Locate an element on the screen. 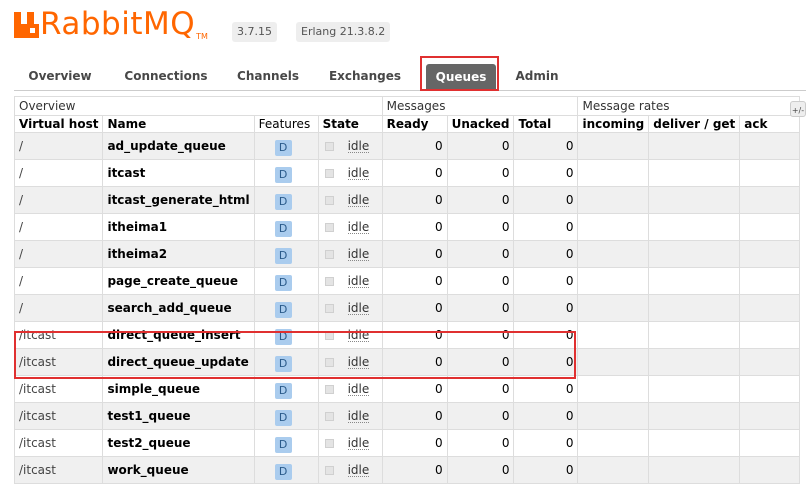 The image size is (812, 504). column-header-unacked: Unacked is located at coordinates (480, 124).